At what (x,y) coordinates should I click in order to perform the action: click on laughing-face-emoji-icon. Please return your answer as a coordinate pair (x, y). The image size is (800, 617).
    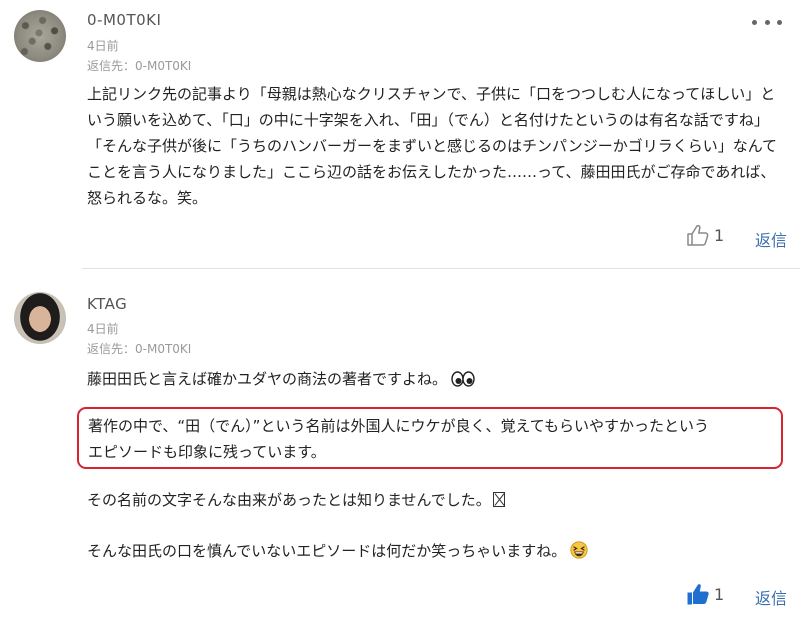
    Looking at the image, I should click on (579, 554).